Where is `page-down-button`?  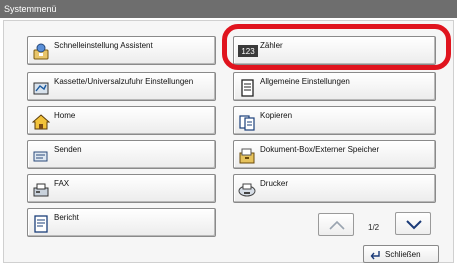 page-down-button is located at coordinates (413, 223).